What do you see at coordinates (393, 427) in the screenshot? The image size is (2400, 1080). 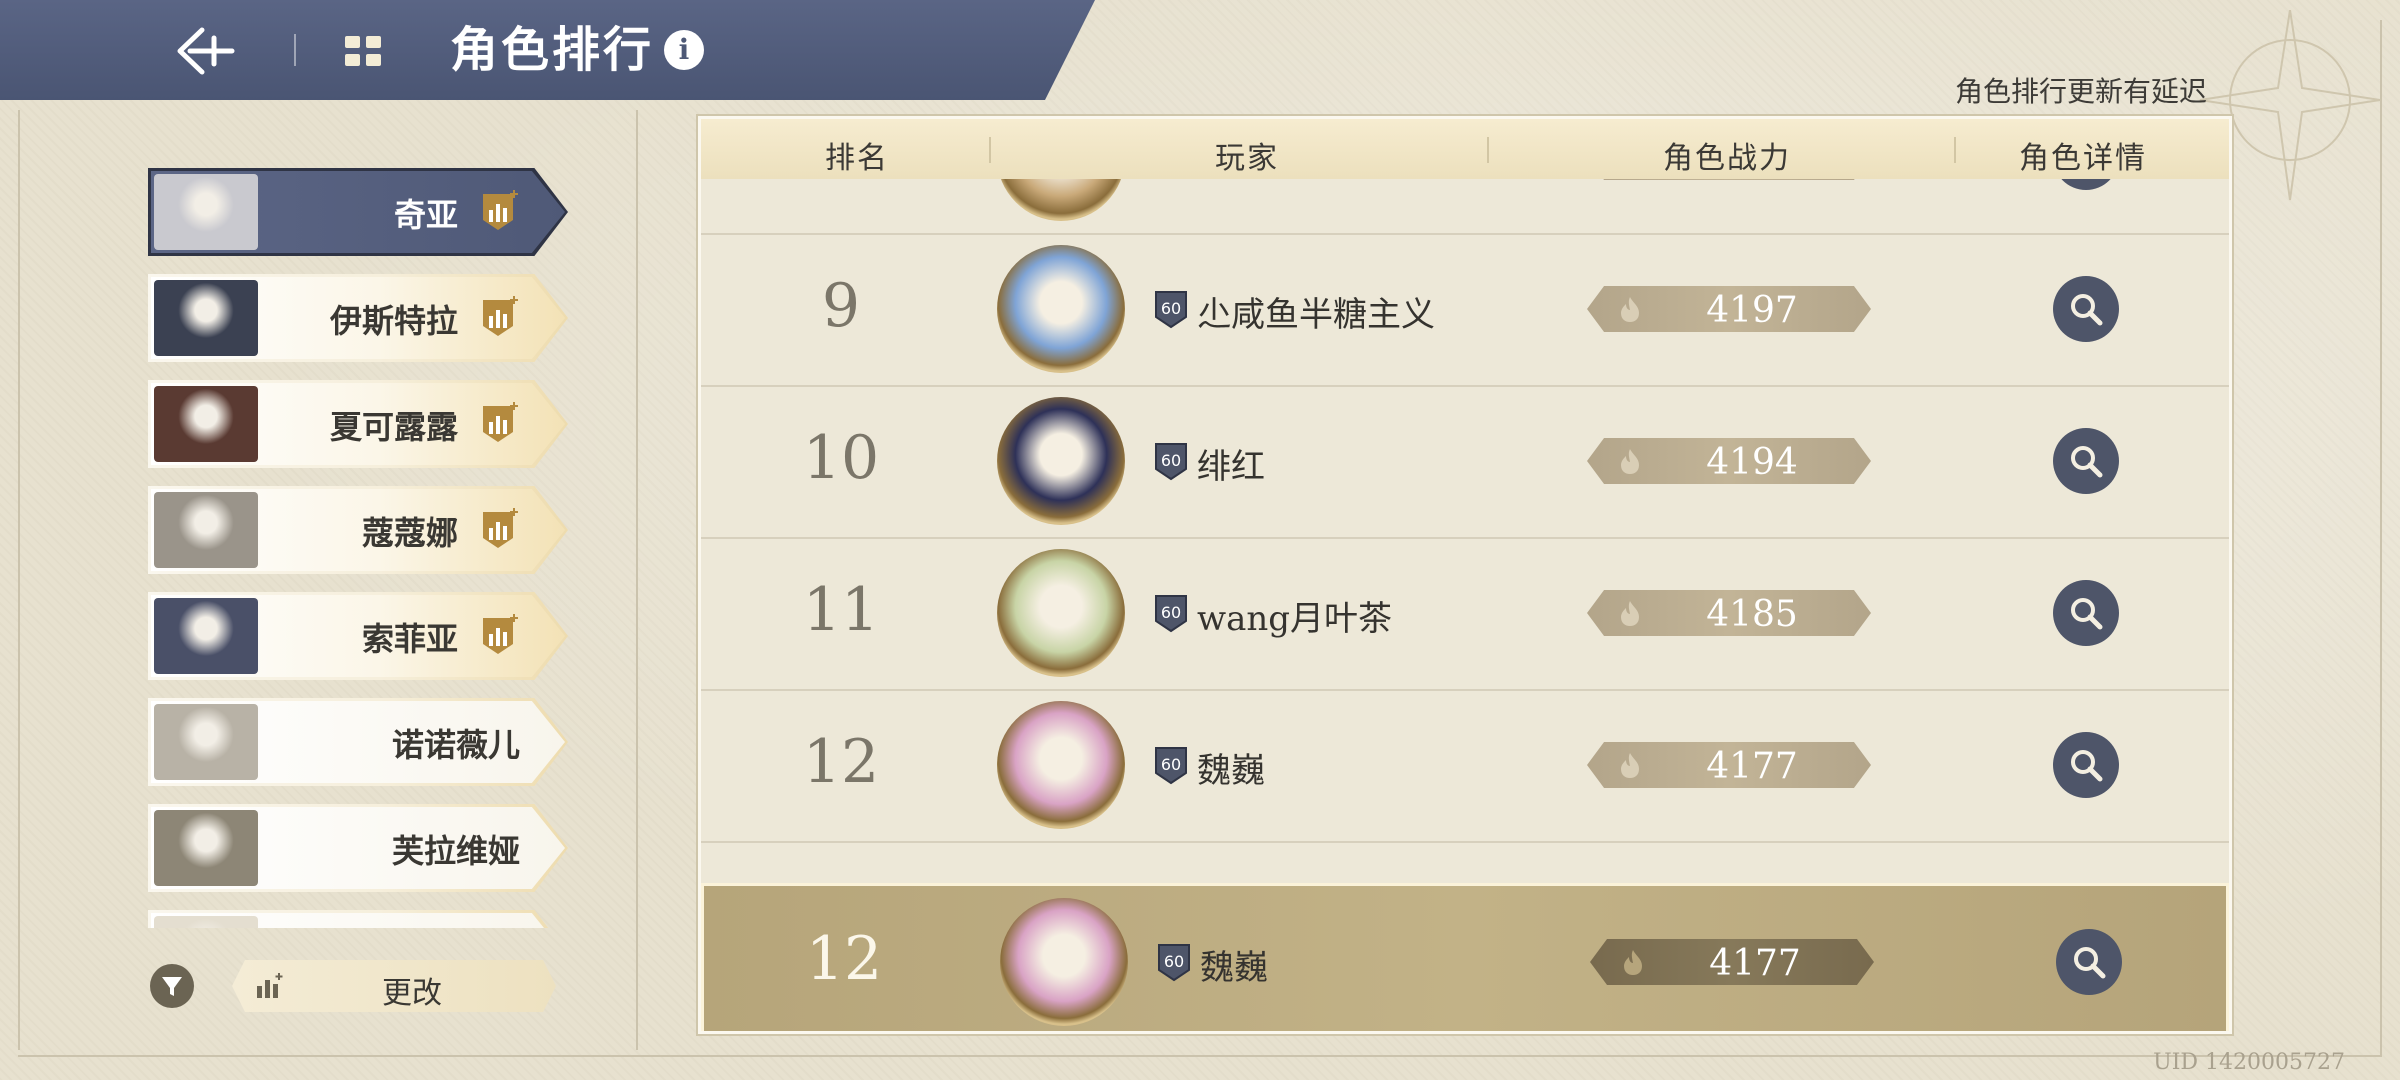 I see `character-name: 夏可露露` at bounding box center [393, 427].